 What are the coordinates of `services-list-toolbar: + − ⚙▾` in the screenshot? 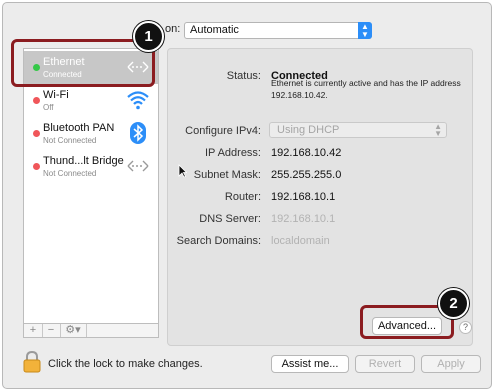 It's located at (91, 330).